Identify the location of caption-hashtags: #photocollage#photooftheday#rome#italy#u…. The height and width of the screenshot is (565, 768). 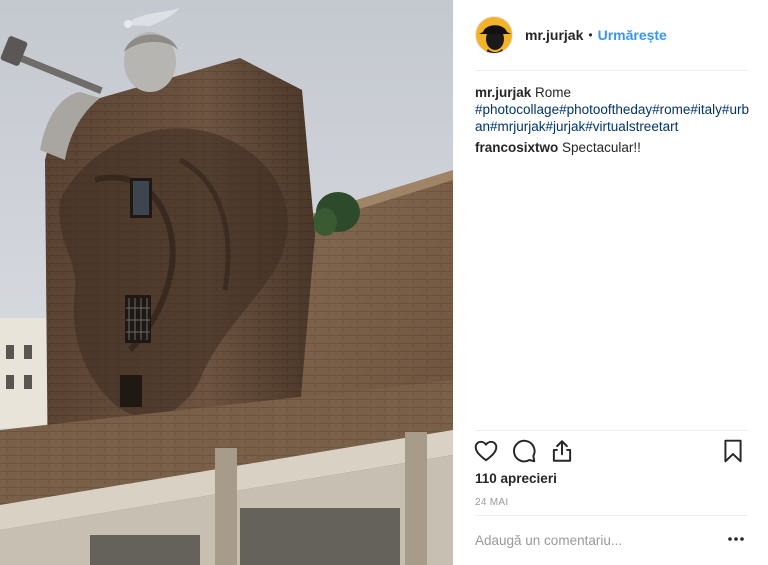
(612, 118).